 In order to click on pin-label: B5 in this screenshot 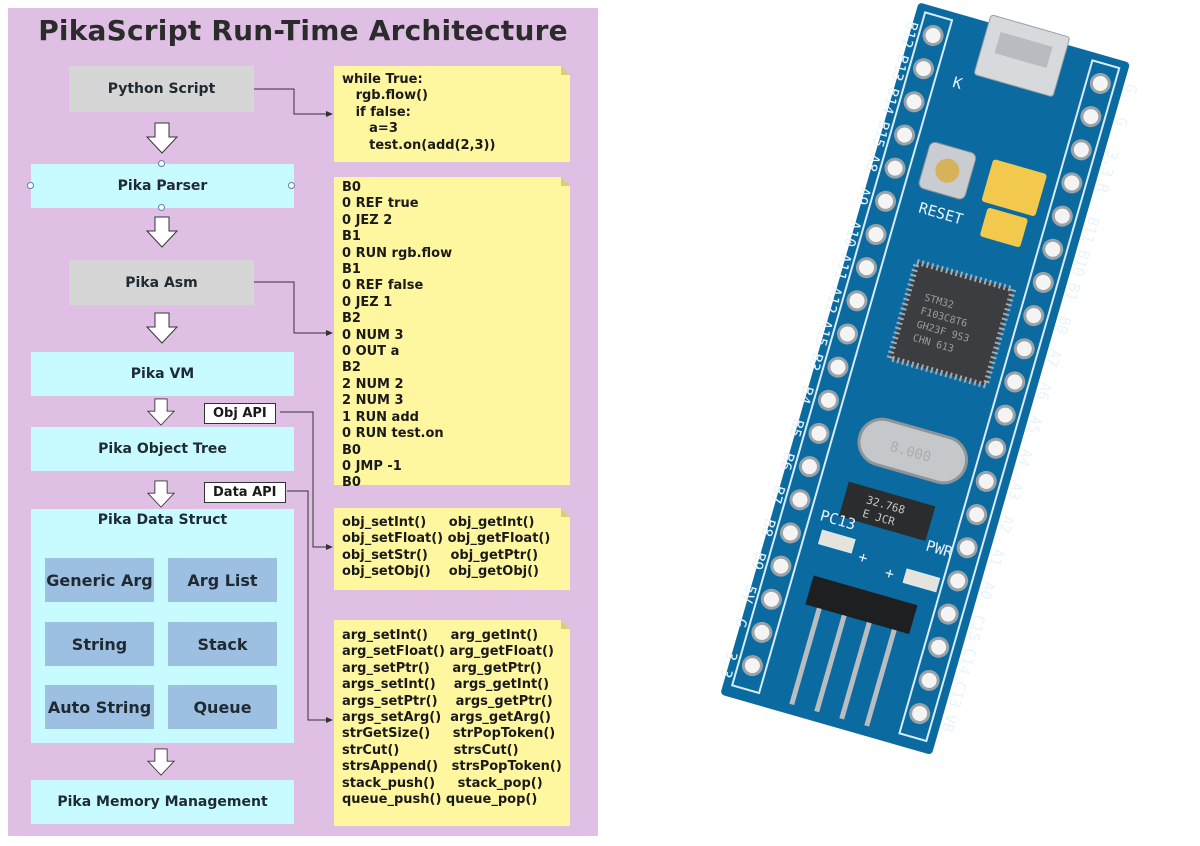, I will do `click(796, 428)`.